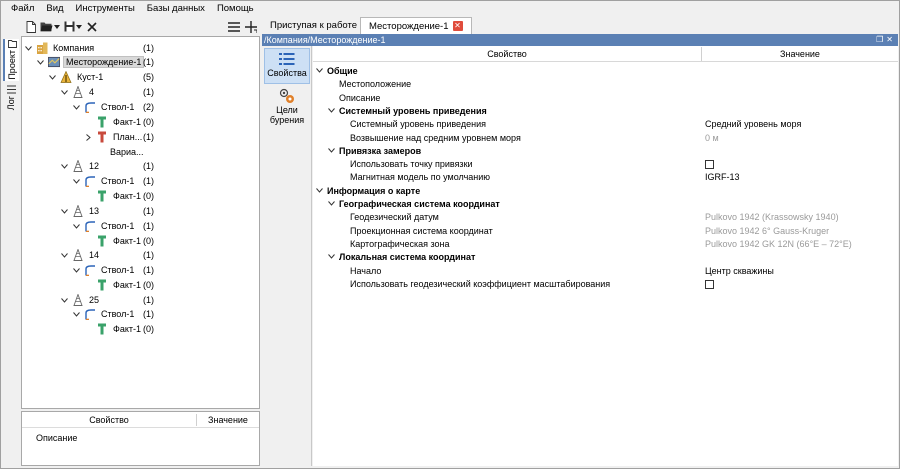  Describe the element at coordinates (80, 211) in the screenshot. I see `tree-node: 13` at that location.